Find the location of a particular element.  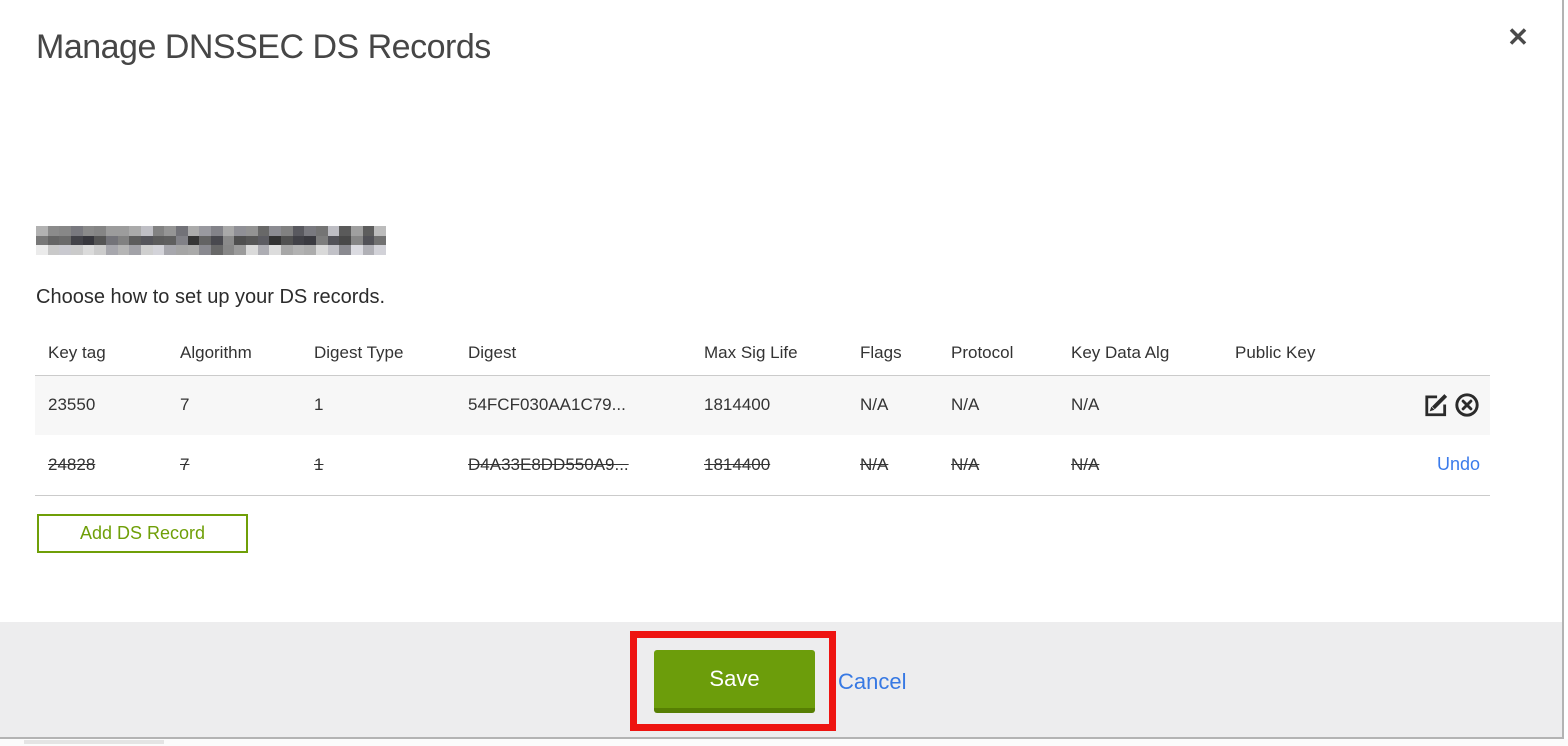

row-actions is located at coordinates (1435, 405).